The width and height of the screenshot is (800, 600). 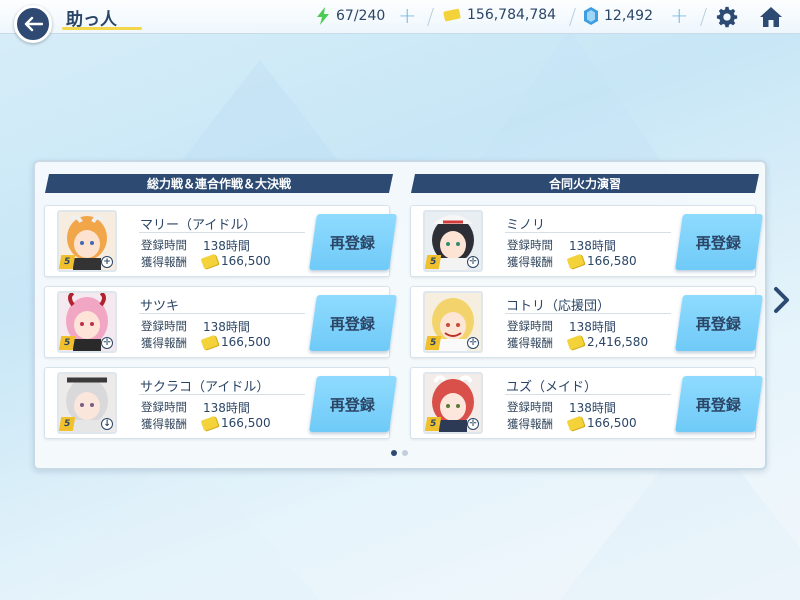 What do you see at coordinates (405, 453) in the screenshot?
I see `page-dot` at bounding box center [405, 453].